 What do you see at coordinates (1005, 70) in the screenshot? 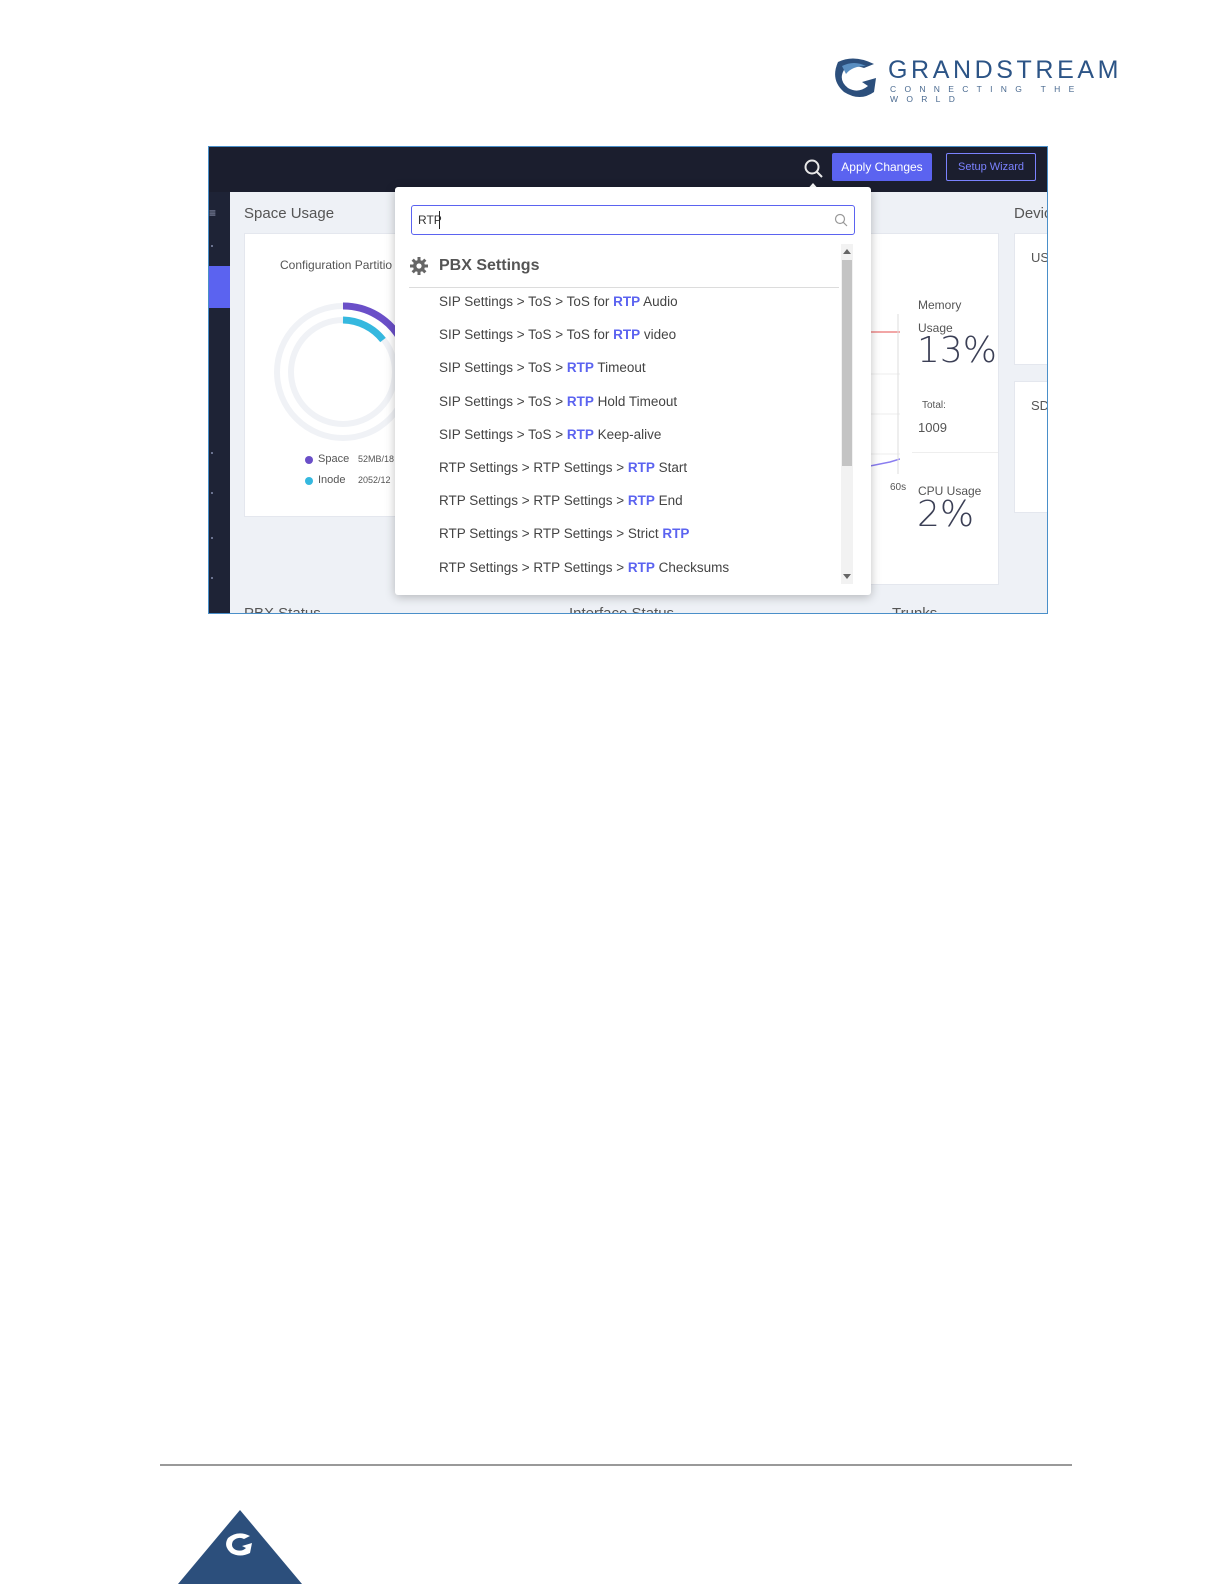
I see `brand-name: GRANDSTREAM` at bounding box center [1005, 70].